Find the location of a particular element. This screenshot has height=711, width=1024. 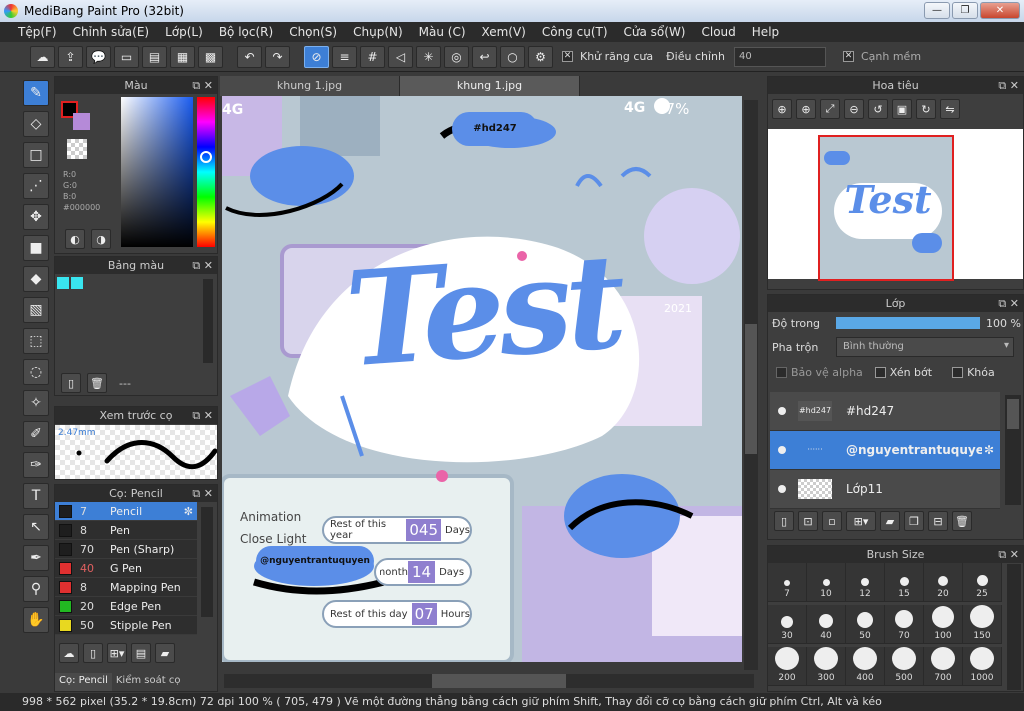

eraser-tool-icon: ◇ is located at coordinates (36, 124).